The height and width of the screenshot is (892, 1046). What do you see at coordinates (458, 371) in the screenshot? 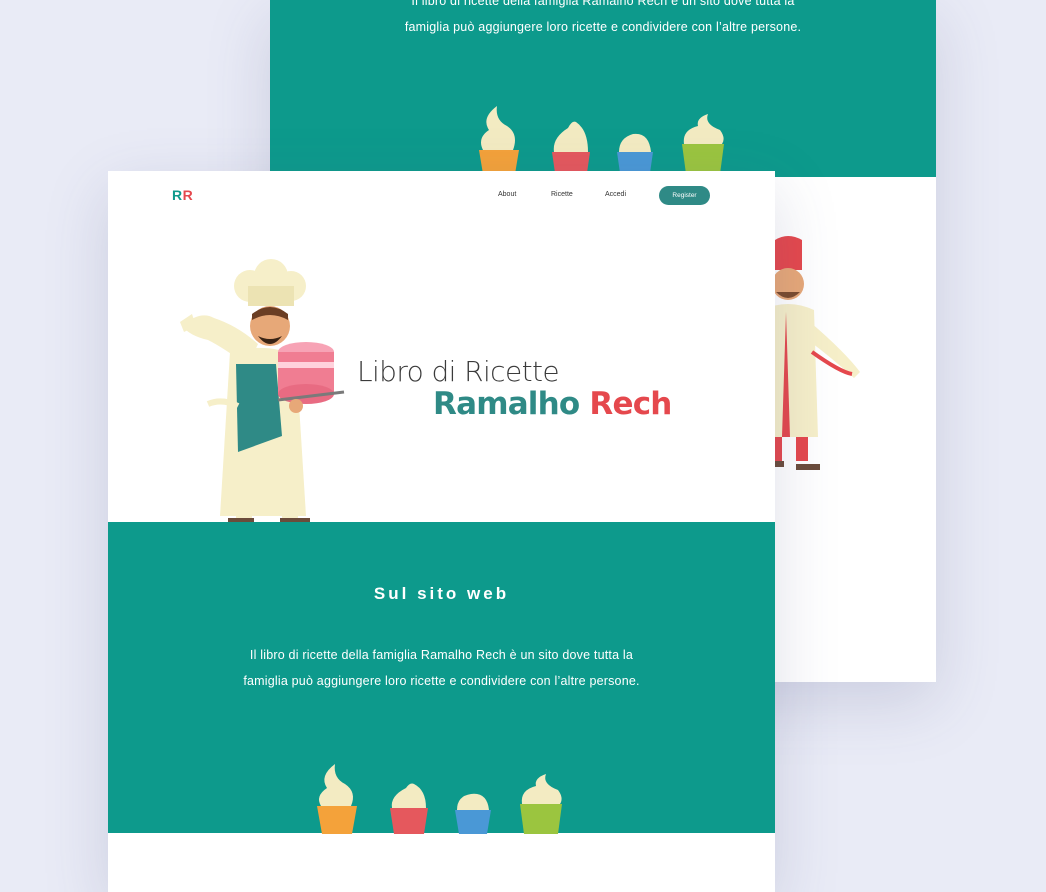
I see `hero-title: Libro di Ricette` at bounding box center [458, 371].